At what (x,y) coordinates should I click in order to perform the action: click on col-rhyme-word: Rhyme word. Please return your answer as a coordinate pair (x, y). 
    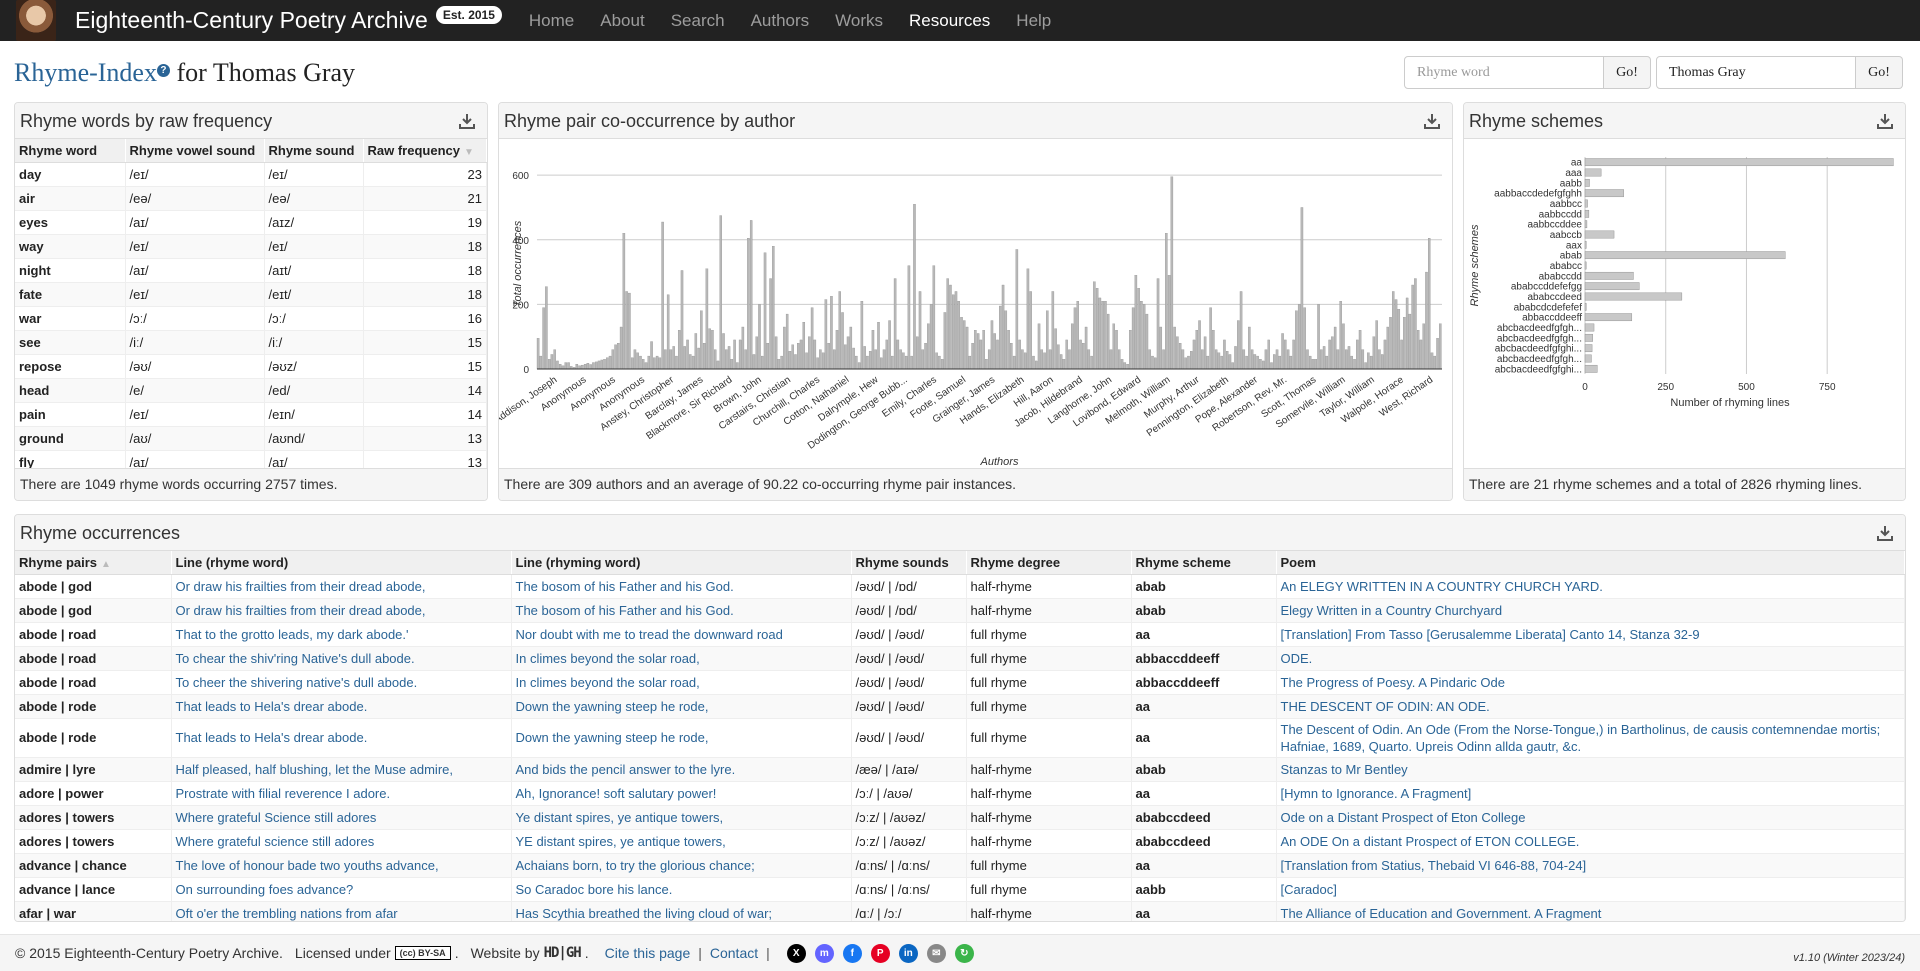
    Looking at the image, I should click on (70, 151).